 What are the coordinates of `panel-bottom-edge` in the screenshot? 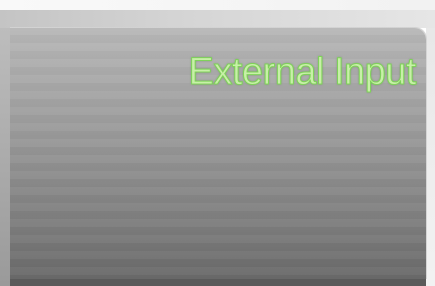 It's located at (218, 282).